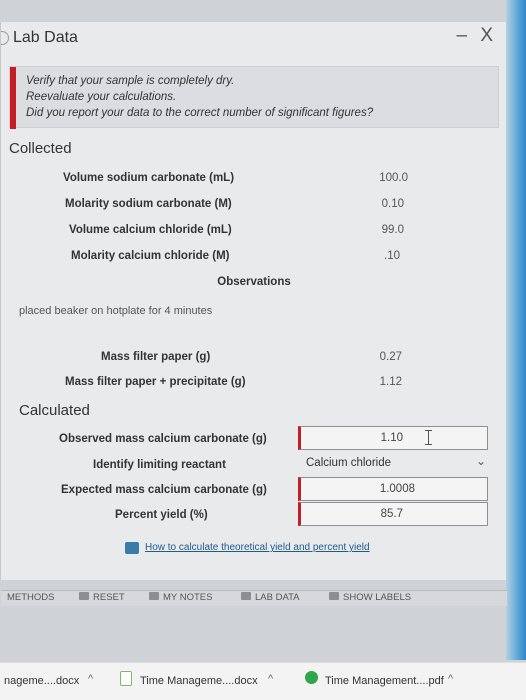 The width and height of the screenshot is (526, 700). What do you see at coordinates (150, 230) in the screenshot?
I see `volume-calcium-chloride-label: Volume calcium chloride (mL)` at bounding box center [150, 230].